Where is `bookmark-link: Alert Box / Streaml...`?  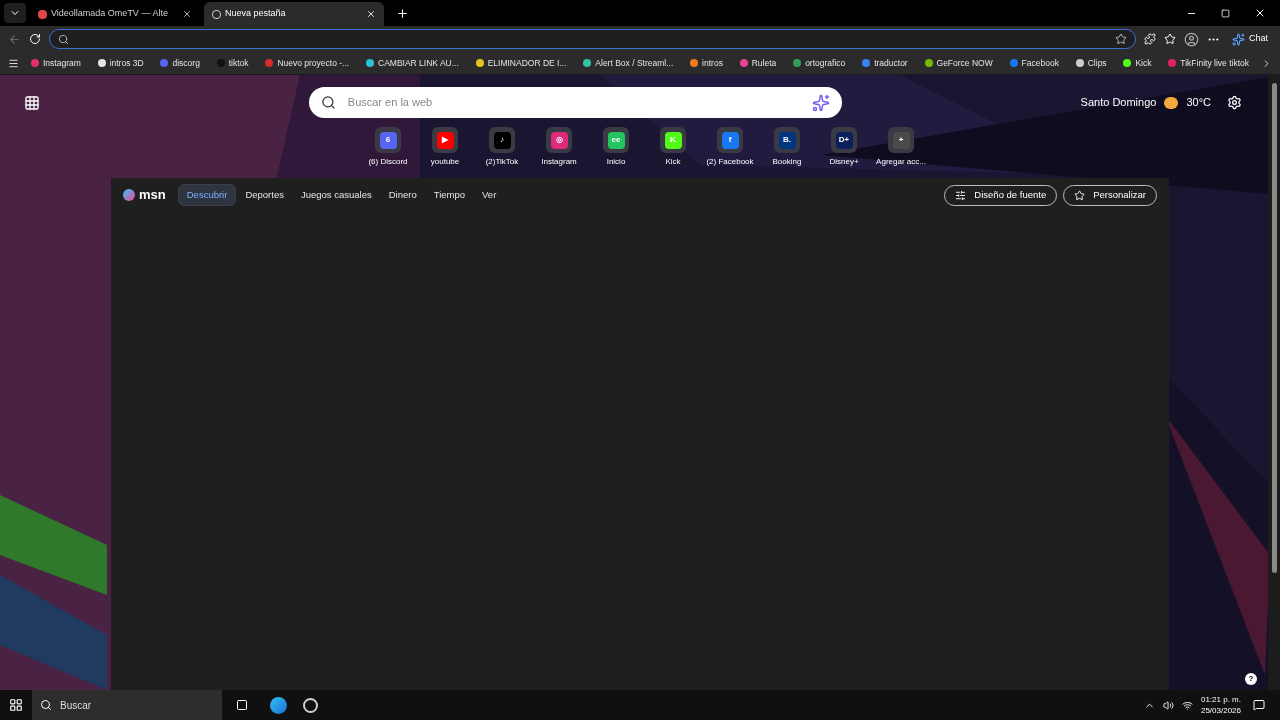 bookmark-link: Alert Box / Streaml... is located at coordinates (634, 63).